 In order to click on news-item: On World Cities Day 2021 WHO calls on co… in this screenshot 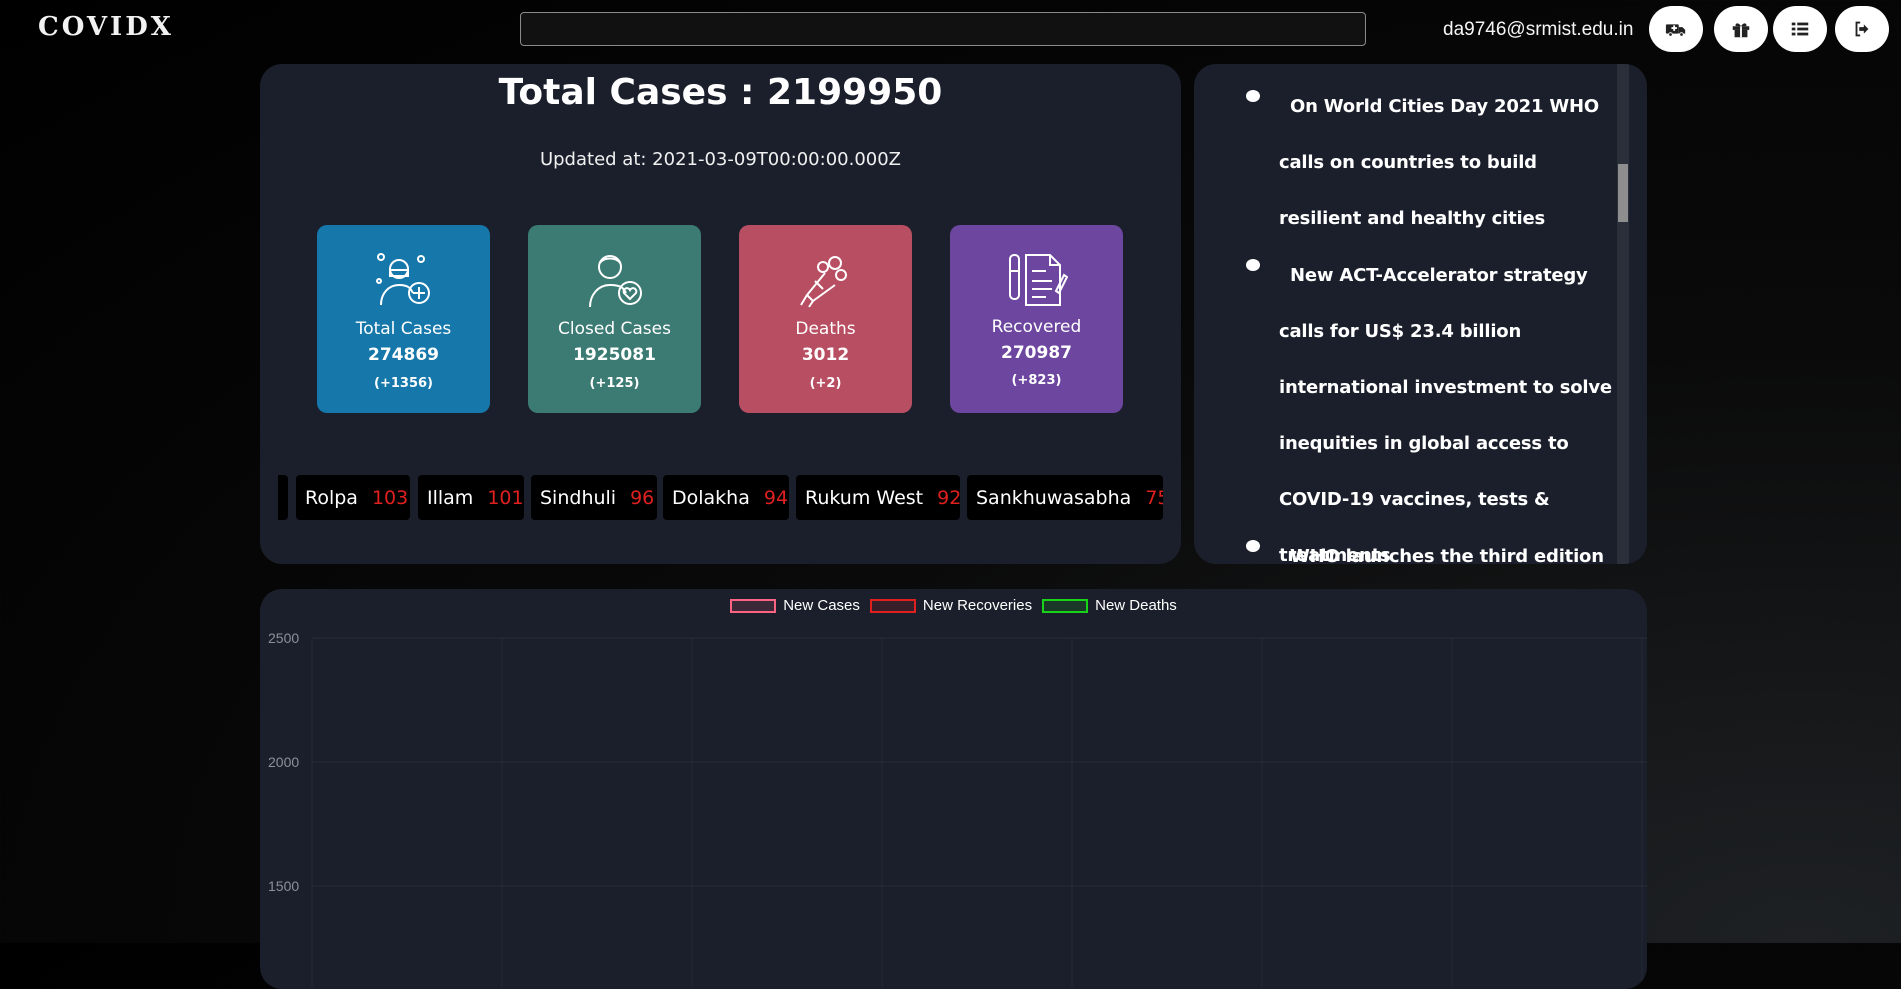, I will do `click(1430, 163)`.